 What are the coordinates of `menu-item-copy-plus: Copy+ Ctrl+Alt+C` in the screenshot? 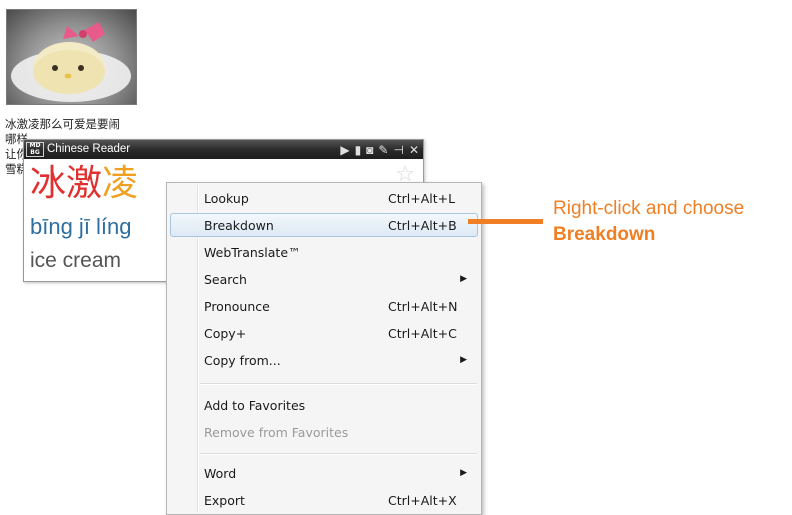 It's located at (324, 333).